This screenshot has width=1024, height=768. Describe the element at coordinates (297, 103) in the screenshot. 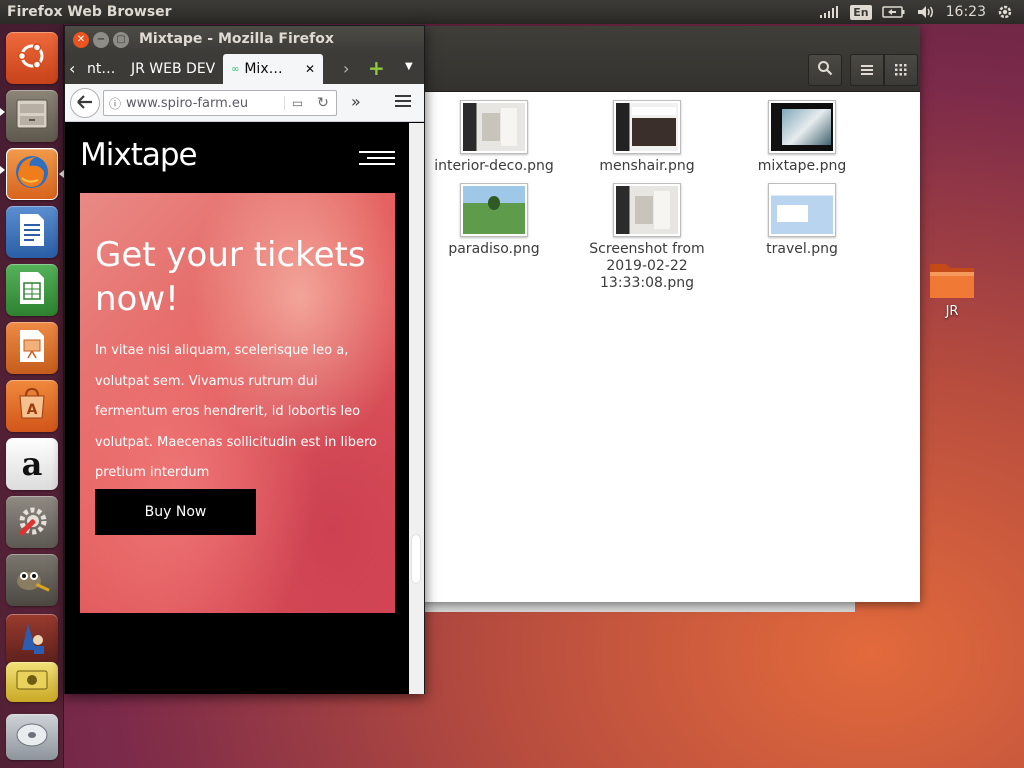

I see `reader-view-icon: ▭` at that location.